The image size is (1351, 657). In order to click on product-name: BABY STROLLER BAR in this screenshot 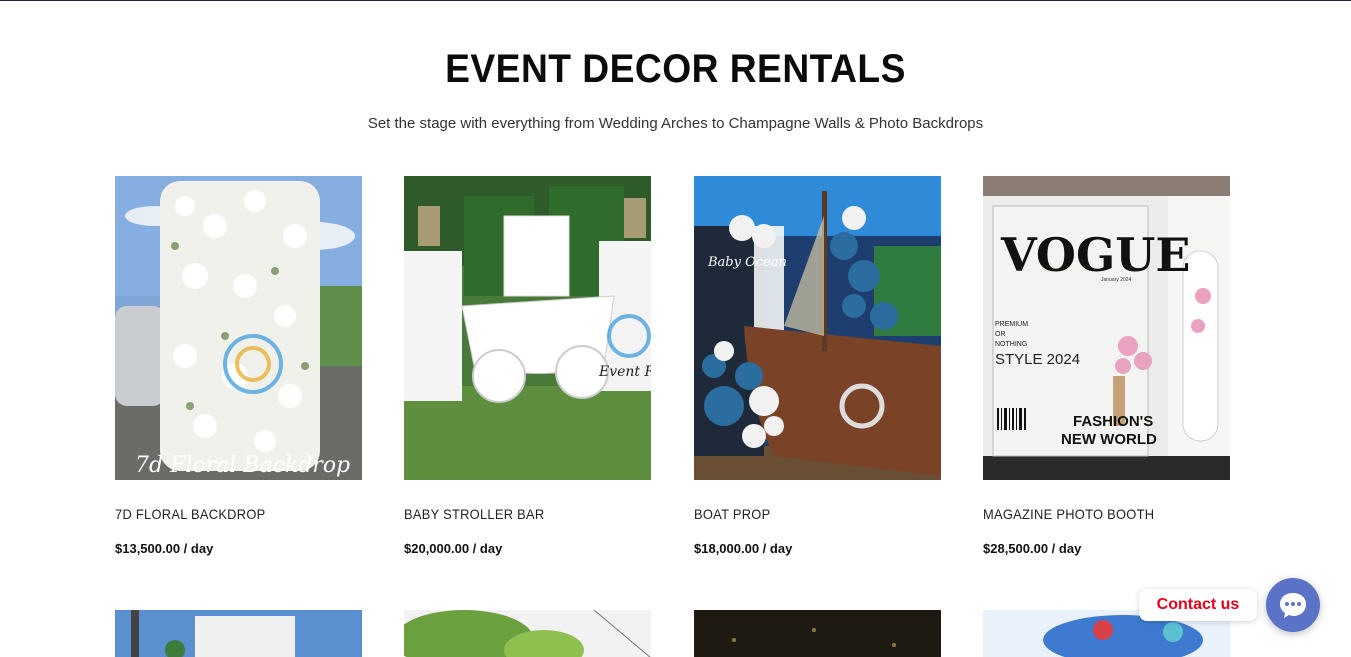, I will do `click(474, 514)`.